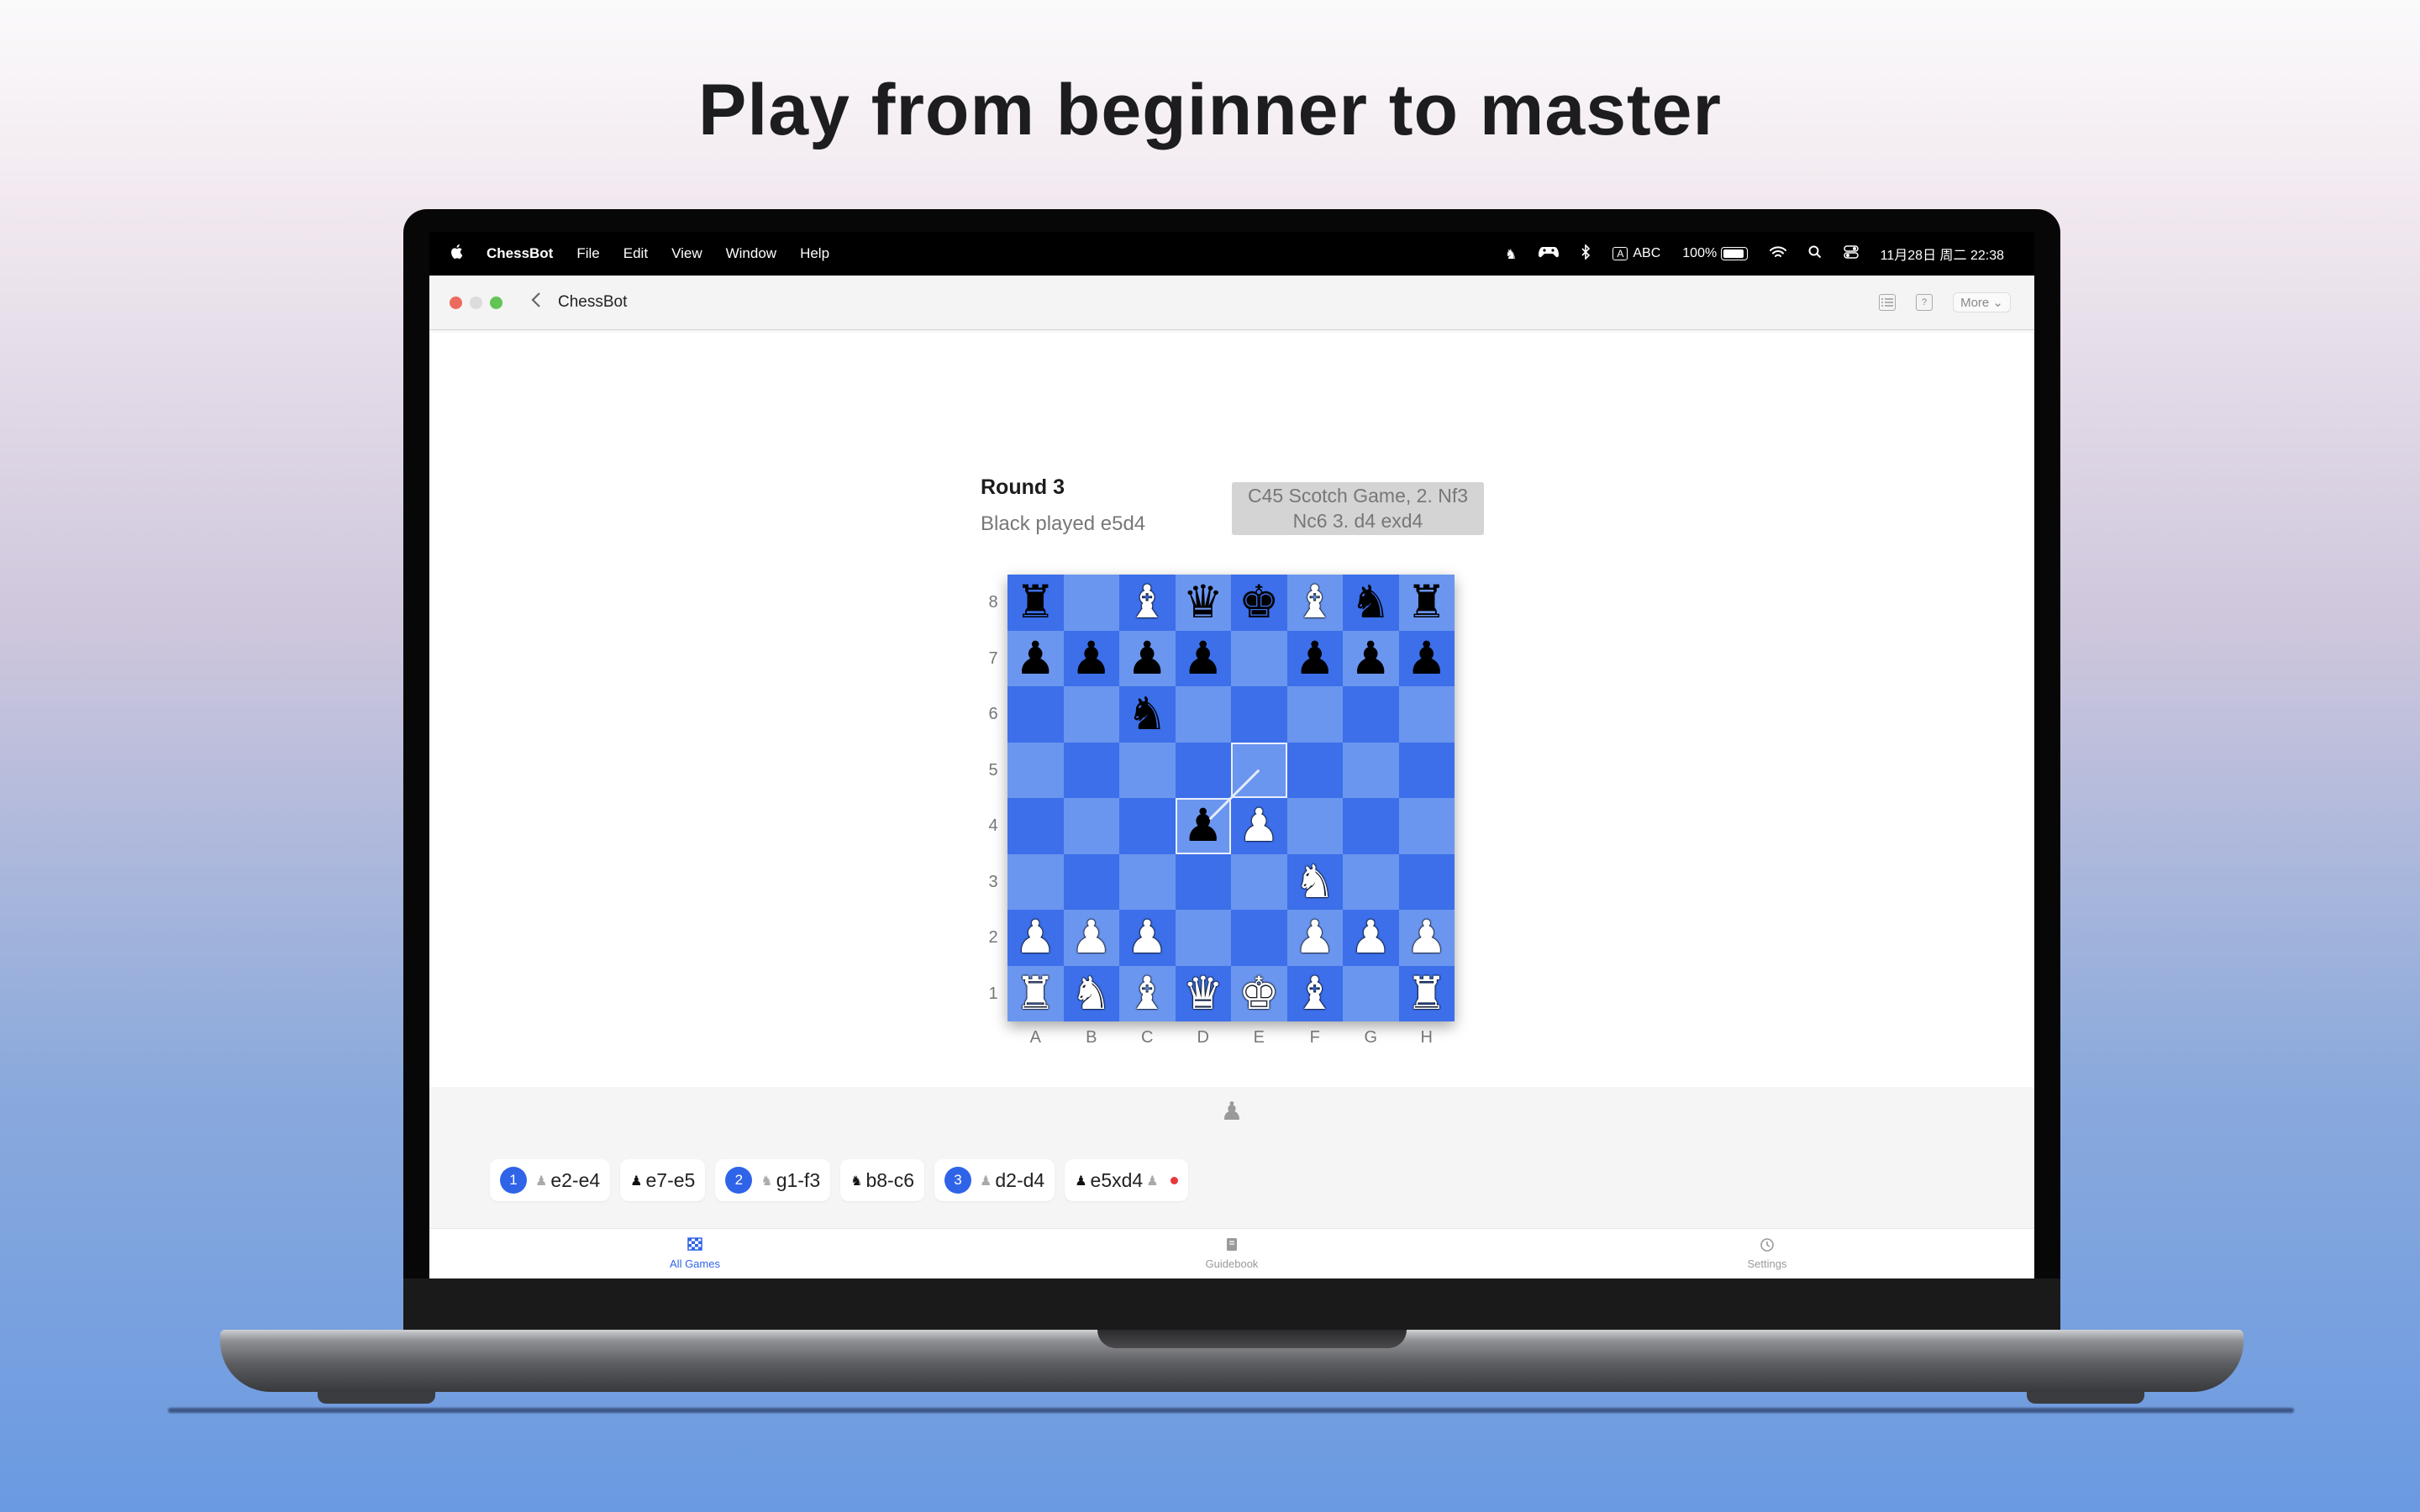  What do you see at coordinates (1549, 254) in the screenshot?
I see `gamepad-icon` at bounding box center [1549, 254].